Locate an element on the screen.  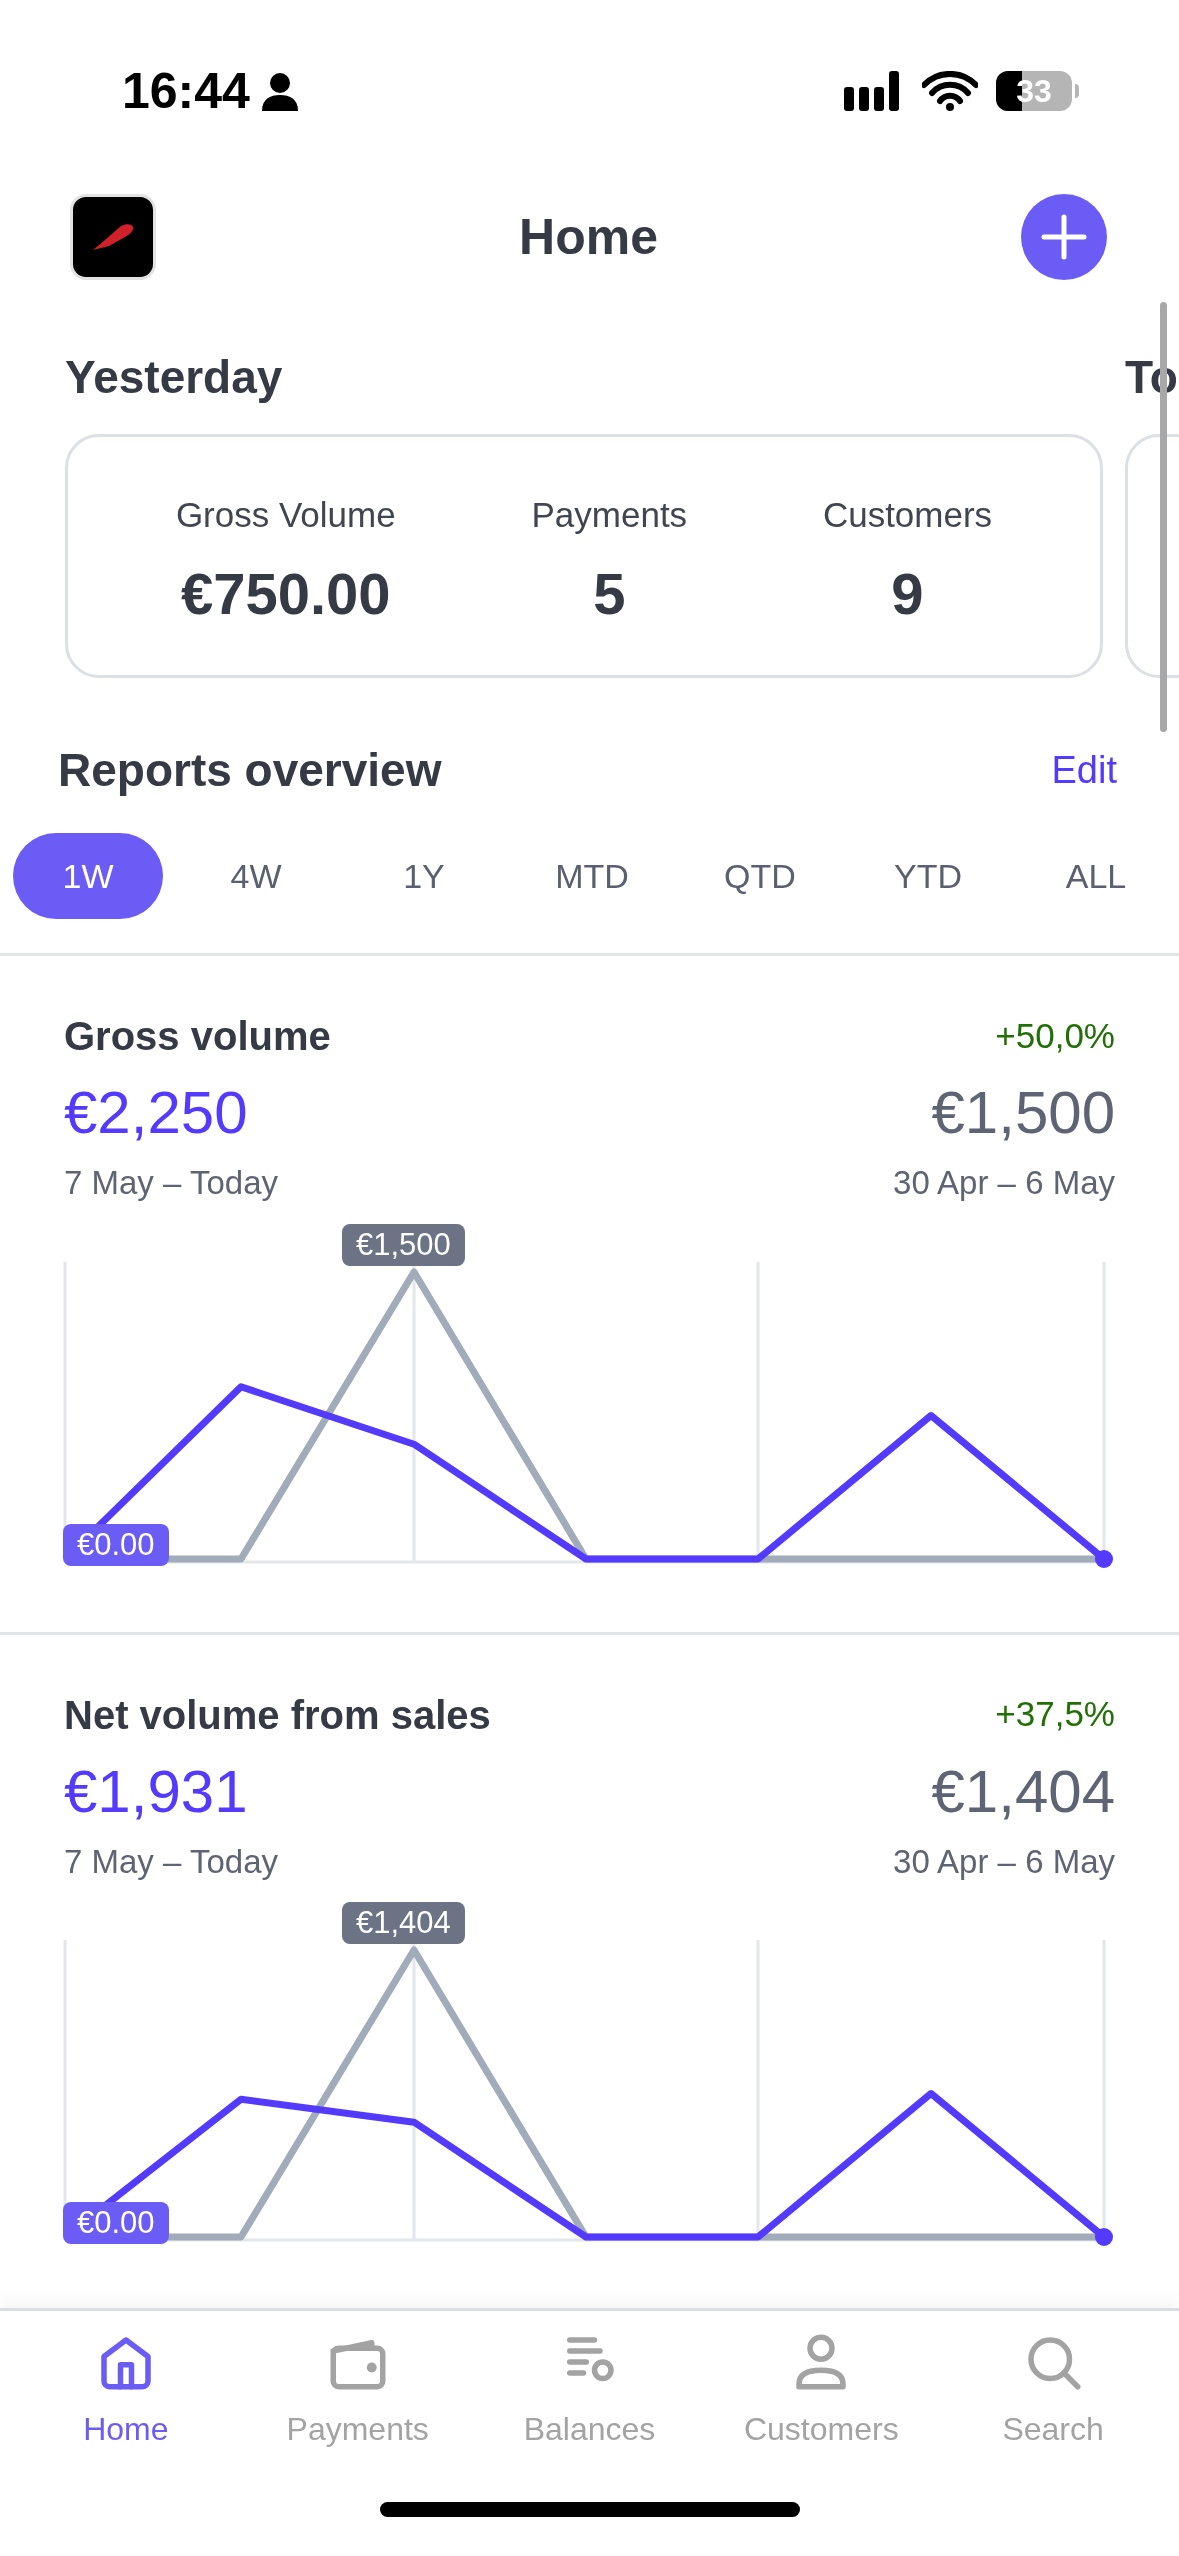
value-label: €1,404 is located at coordinates (403, 1923).